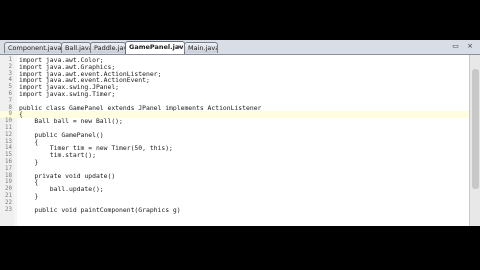 The image size is (480, 270). I want to click on line-number: 20, so click(8, 189).